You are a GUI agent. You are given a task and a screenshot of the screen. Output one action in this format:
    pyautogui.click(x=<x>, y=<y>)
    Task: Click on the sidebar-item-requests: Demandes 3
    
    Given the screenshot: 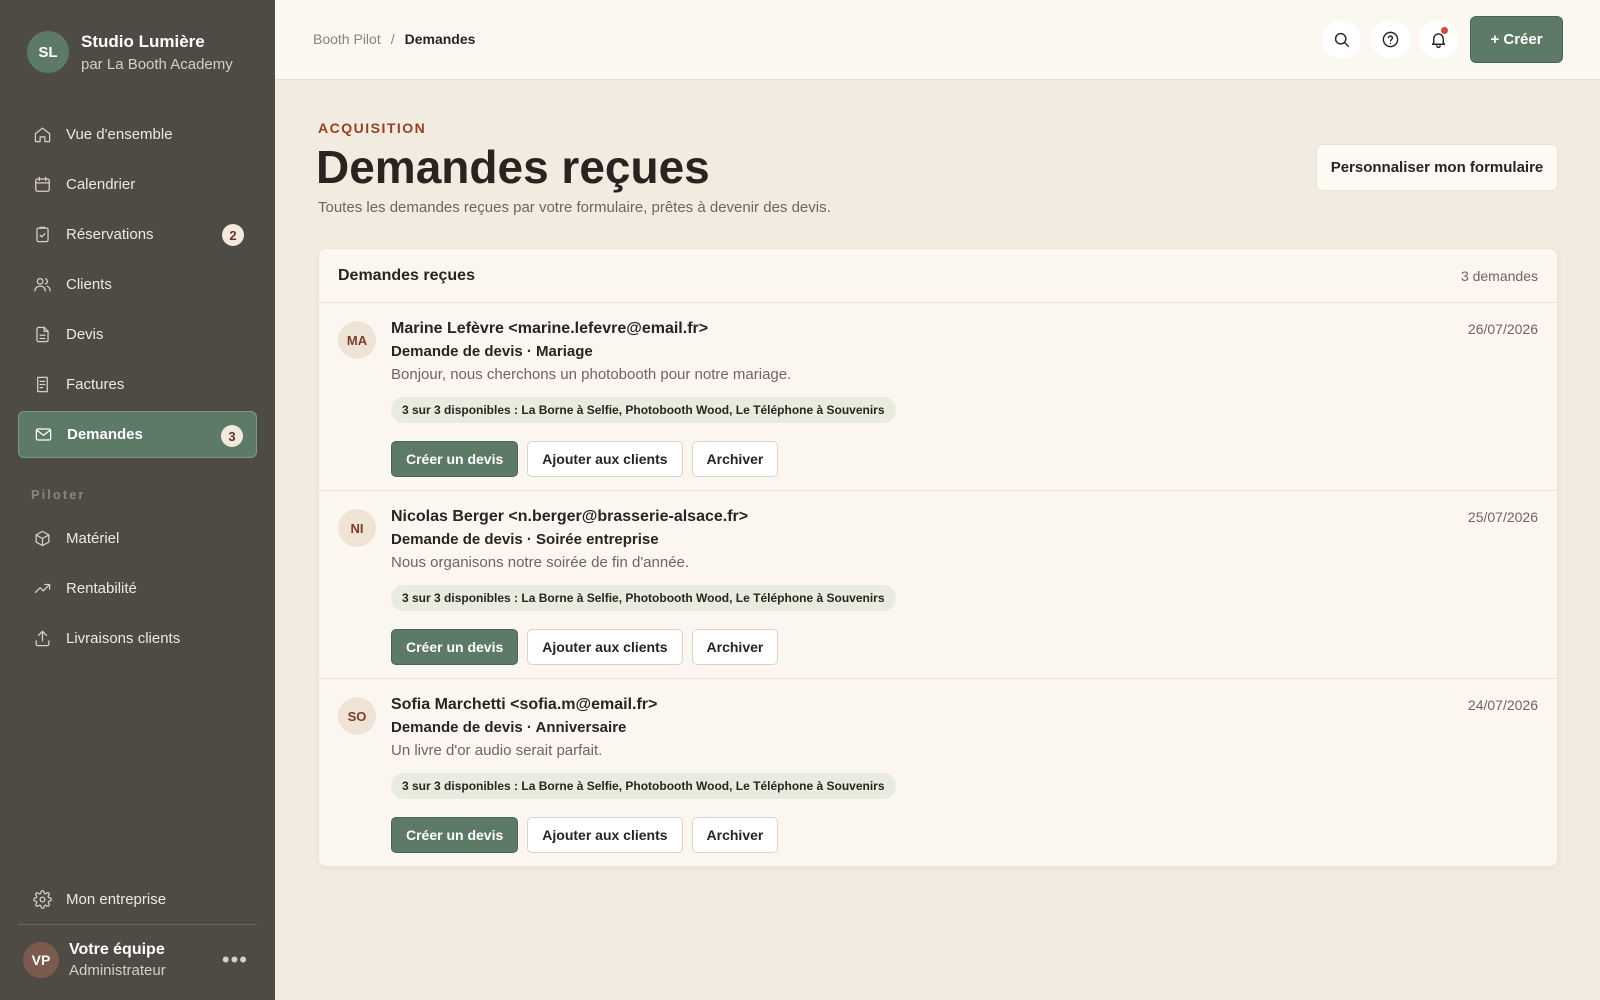 What is the action you would take?
    pyautogui.click(x=137, y=434)
    